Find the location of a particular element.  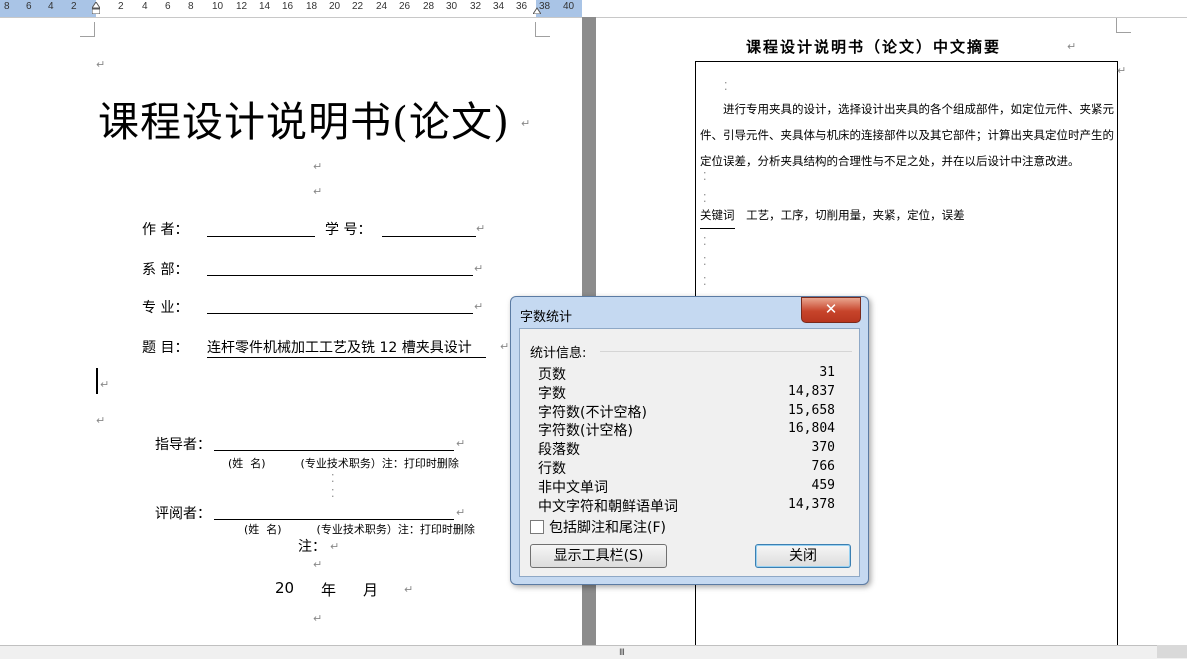

advisor-line is located at coordinates (334, 450).